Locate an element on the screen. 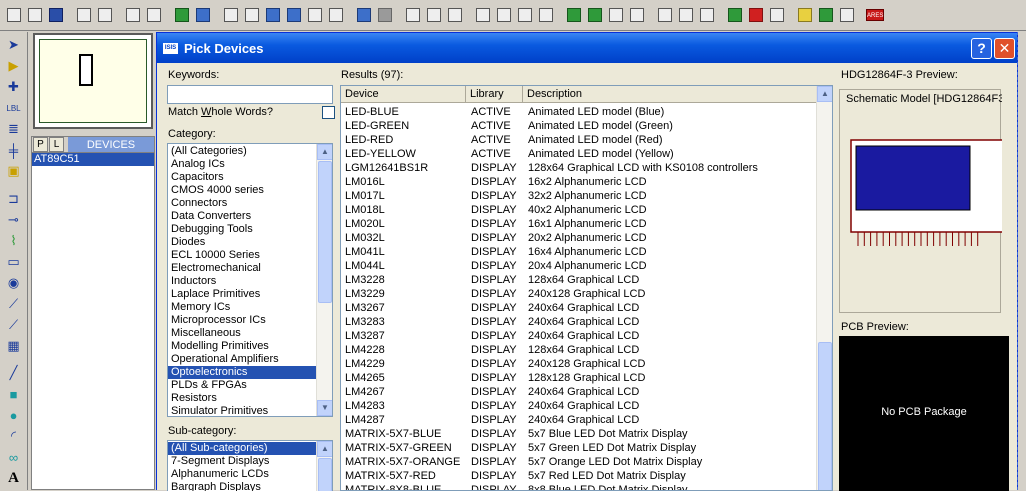 This screenshot has width=1026, height=491. terminal-icon: ⊐ is located at coordinates (14, 198).